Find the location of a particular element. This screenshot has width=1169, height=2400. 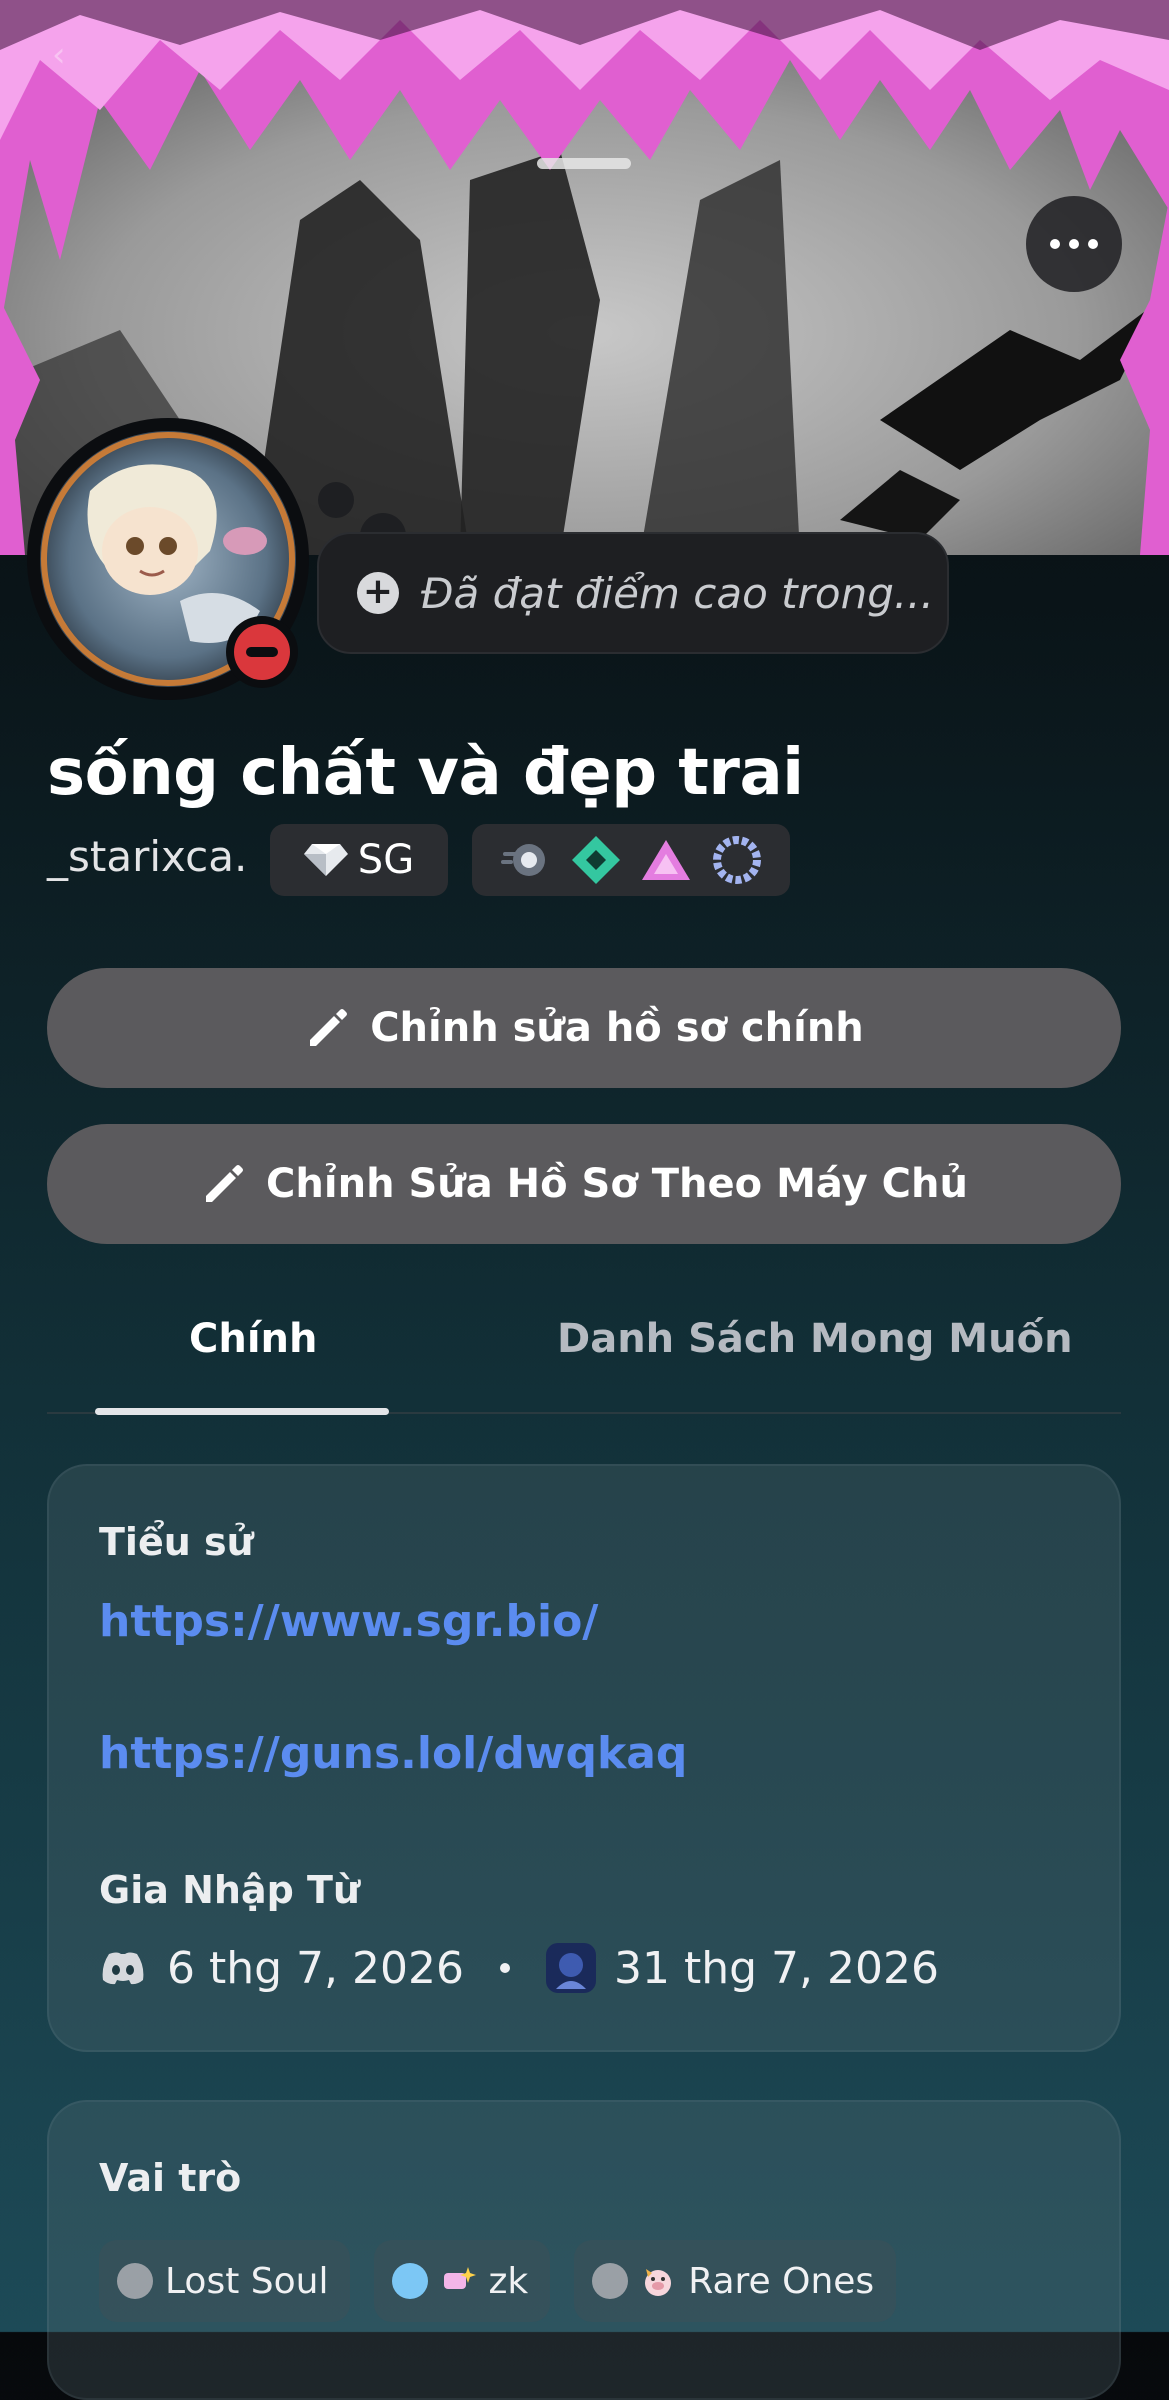

role-name: zk is located at coordinates (508, 2281).